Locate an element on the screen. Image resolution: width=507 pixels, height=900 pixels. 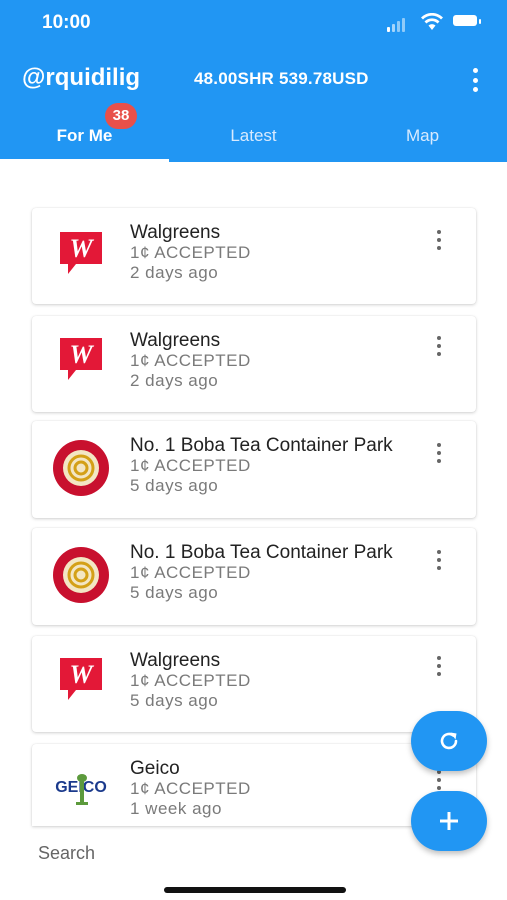
refresh-icon is located at coordinates (449, 741).